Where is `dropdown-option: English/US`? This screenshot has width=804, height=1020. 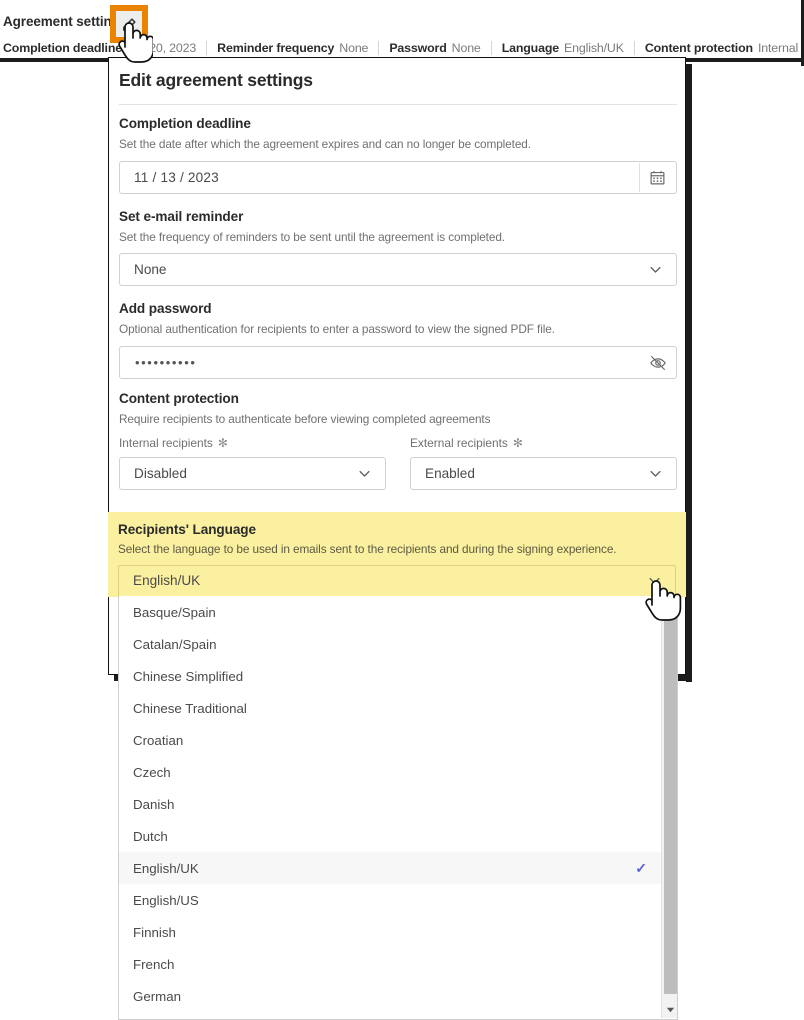
dropdown-option: English/US is located at coordinates (398, 900).